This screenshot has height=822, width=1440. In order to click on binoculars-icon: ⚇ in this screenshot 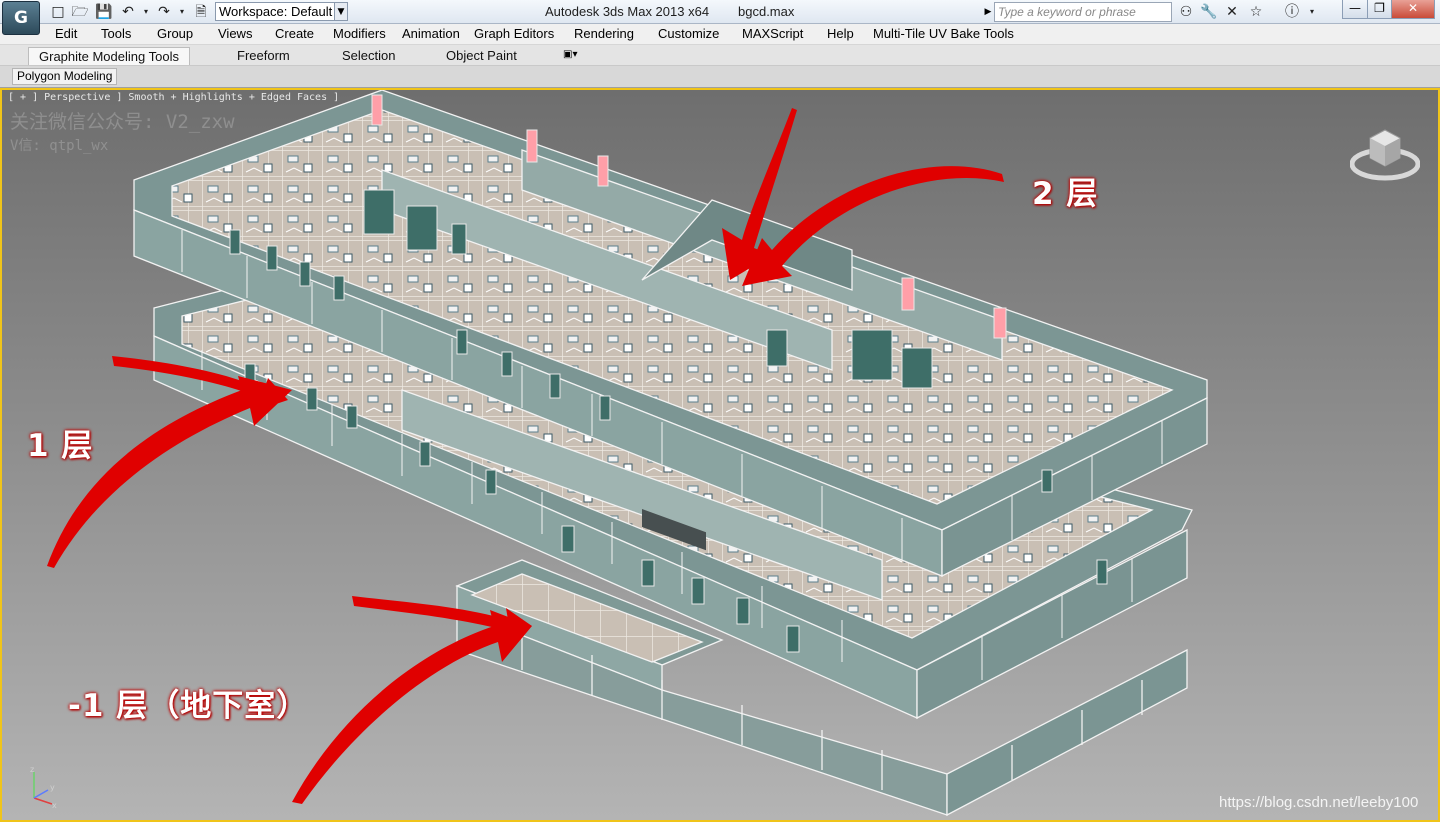, I will do `click(1186, 12)`.